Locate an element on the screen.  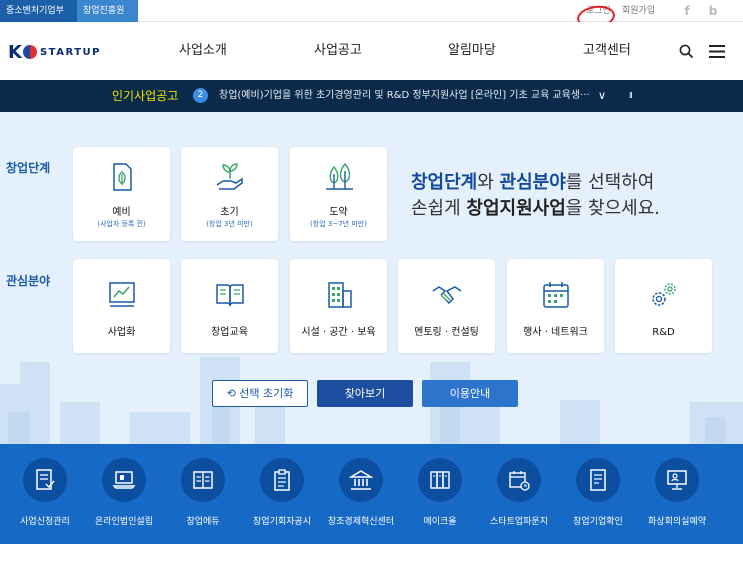
interest-card-facility: 시설 · 공간 · 보육 is located at coordinates (338, 306).